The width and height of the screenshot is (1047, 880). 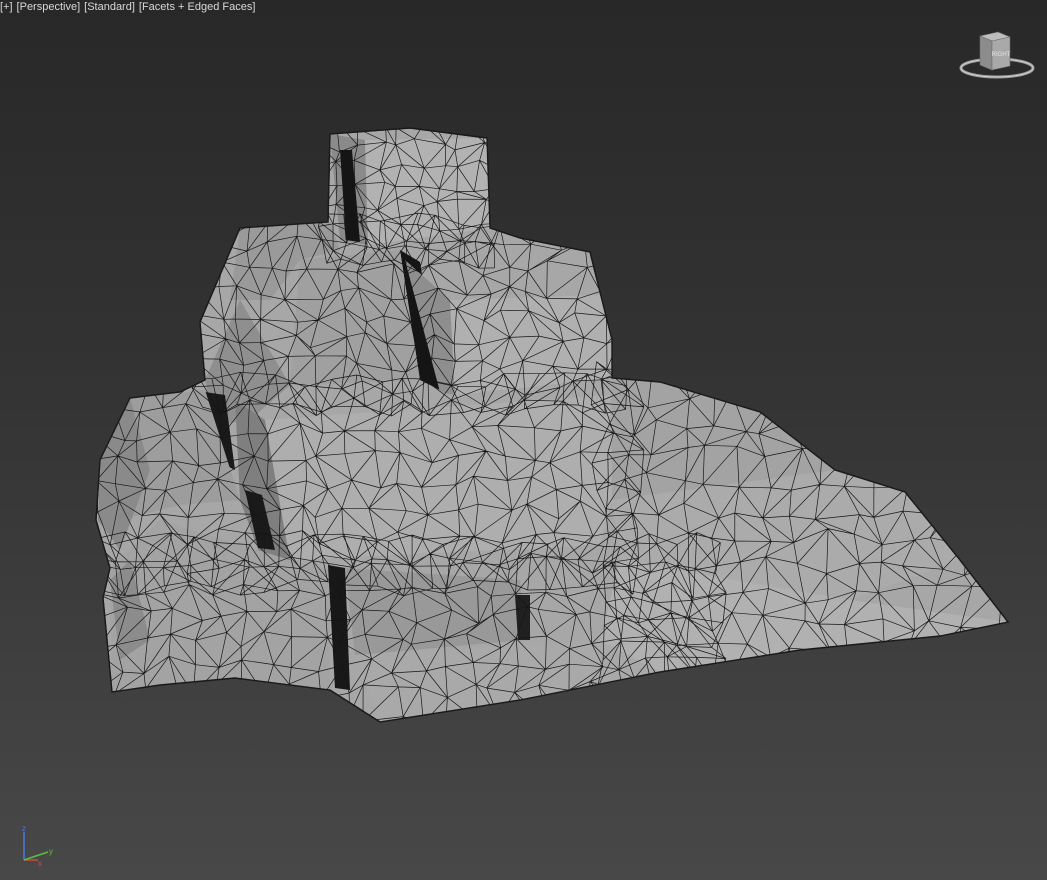 What do you see at coordinates (24, 828) in the screenshot?
I see `z-axis-label: z` at bounding box center [24, 828].